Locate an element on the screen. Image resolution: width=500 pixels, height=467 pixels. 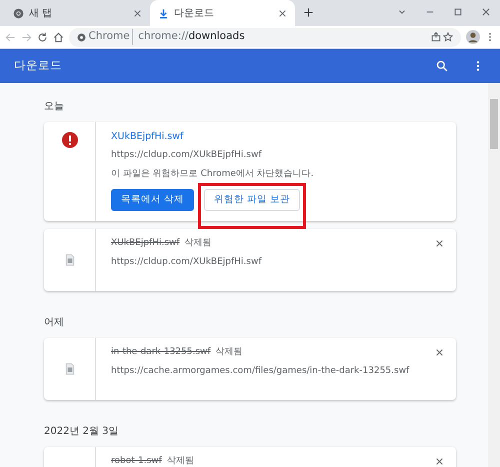
file-url: https://cache.armorgames.com/files/games/in-the-dark-13255.swf is located at coordinates (260, 371).